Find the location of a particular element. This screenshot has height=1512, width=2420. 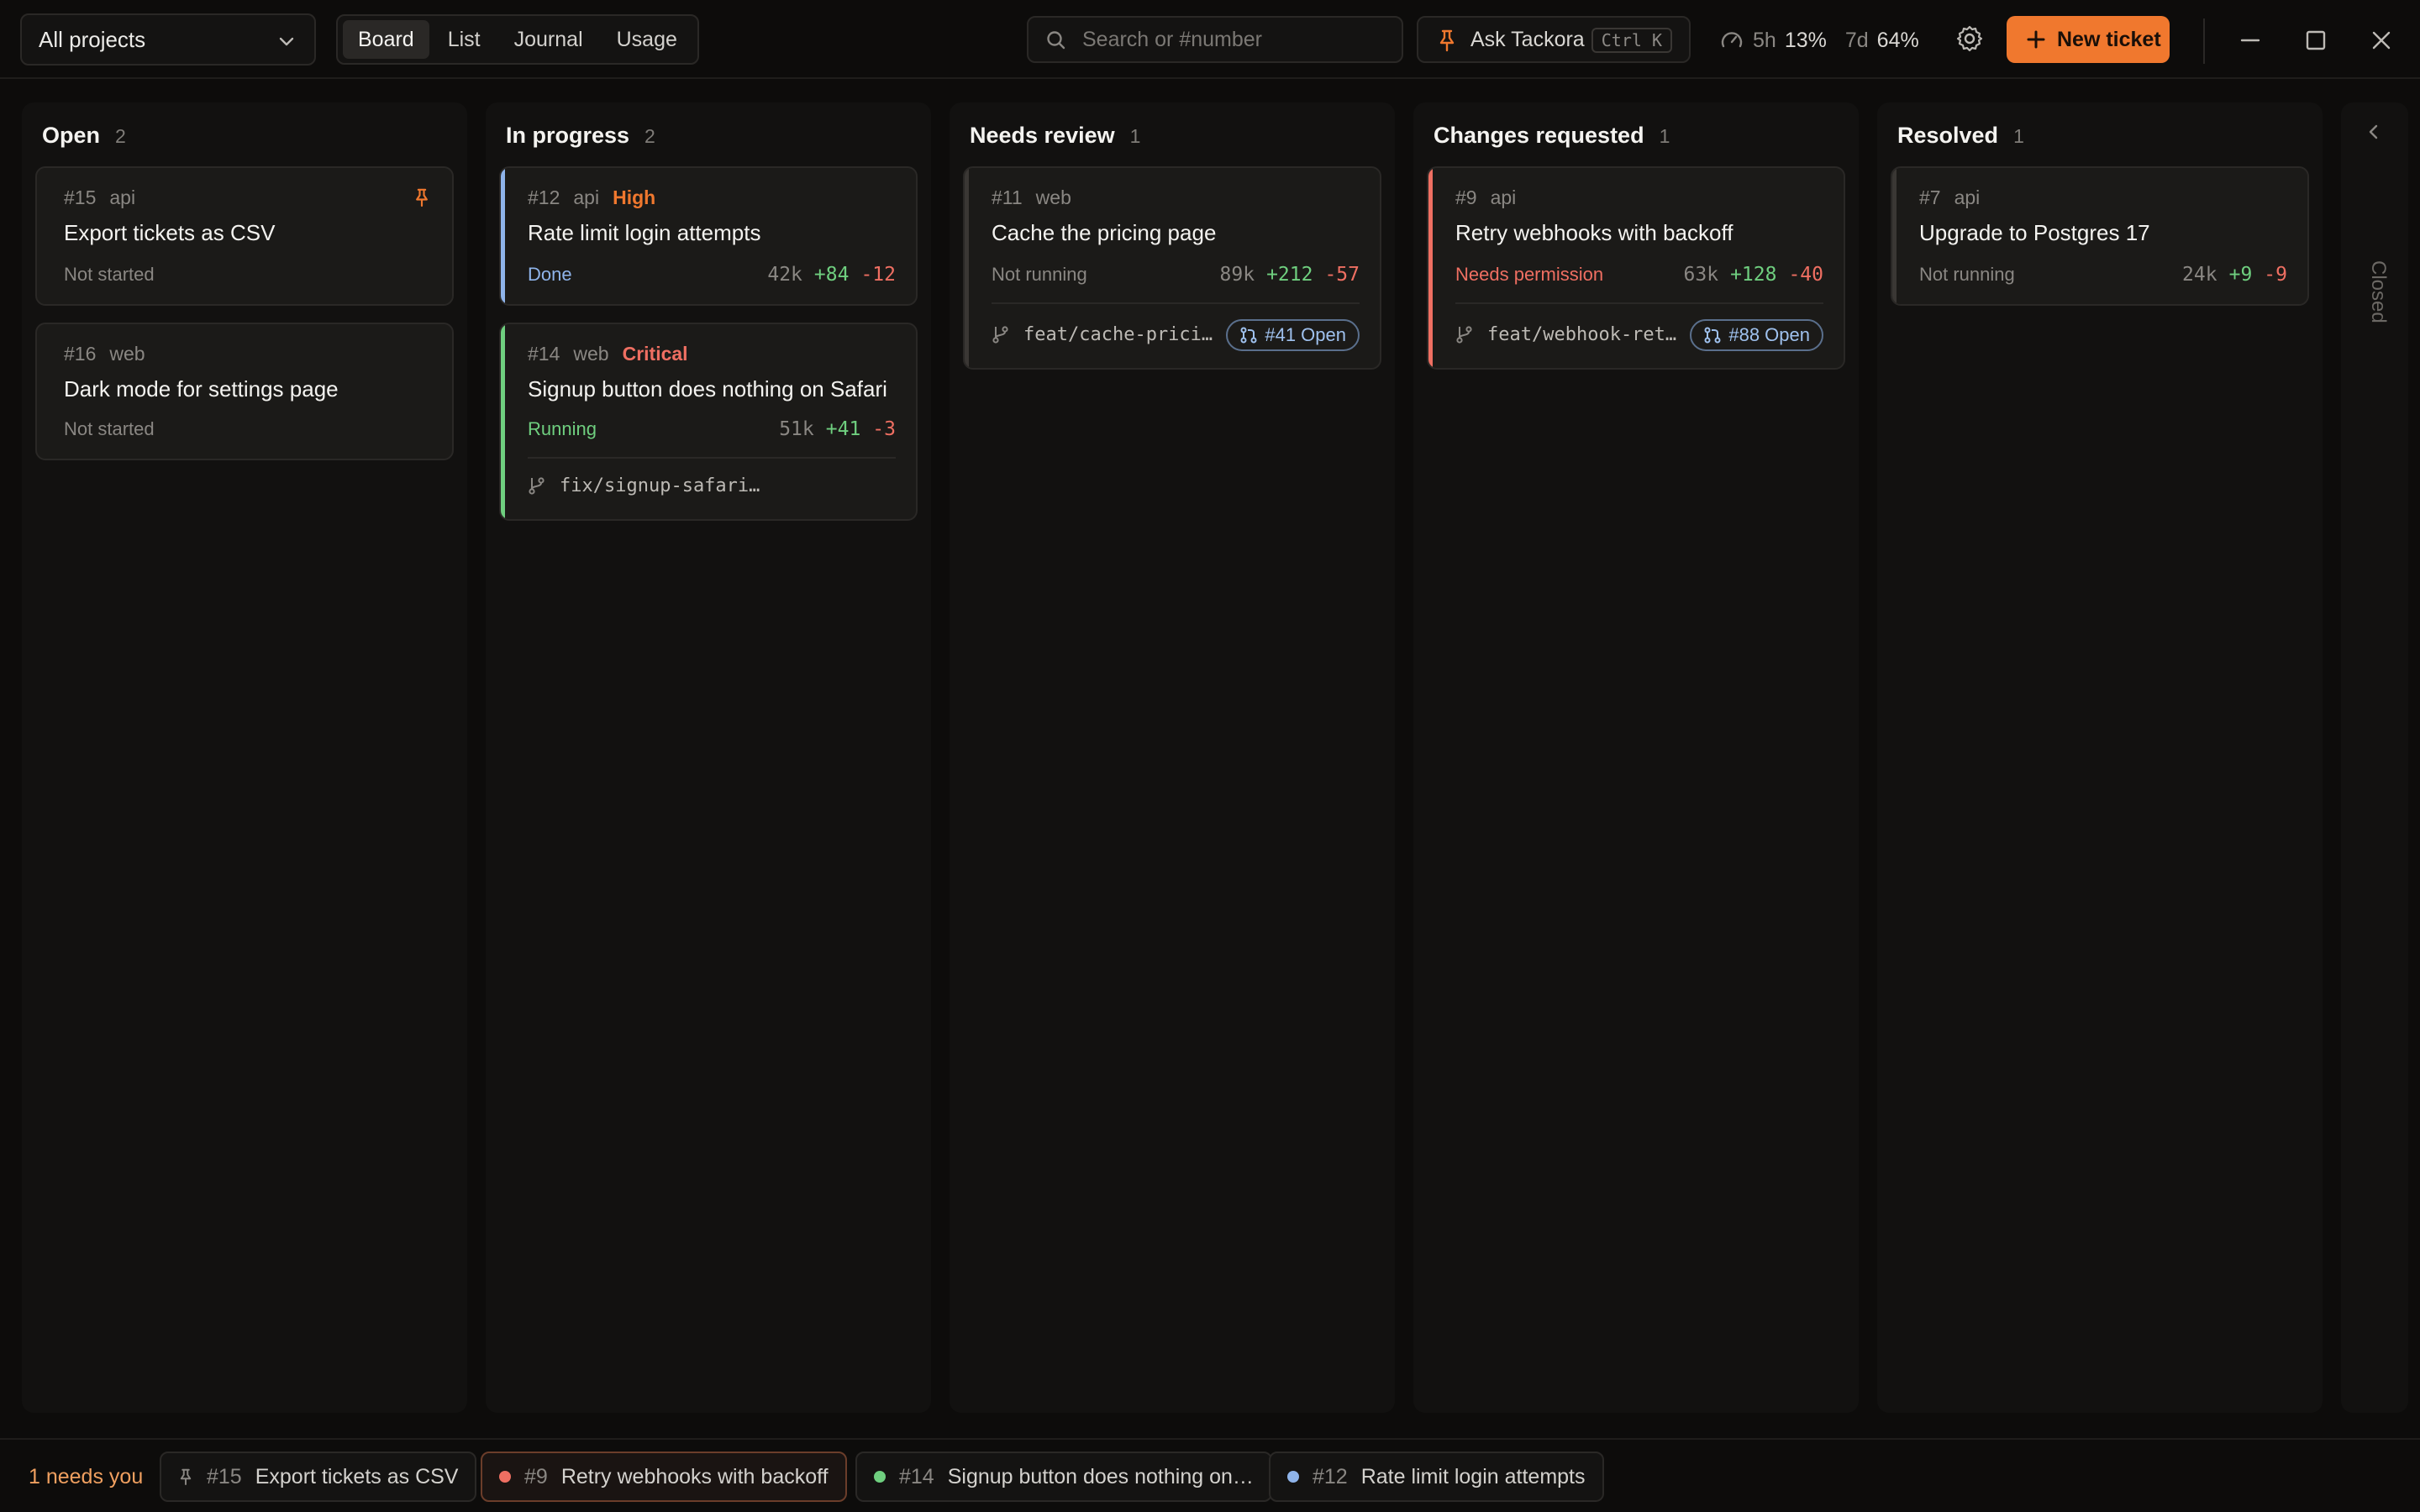

project-select: All projects is located at coordinates (168, 39).